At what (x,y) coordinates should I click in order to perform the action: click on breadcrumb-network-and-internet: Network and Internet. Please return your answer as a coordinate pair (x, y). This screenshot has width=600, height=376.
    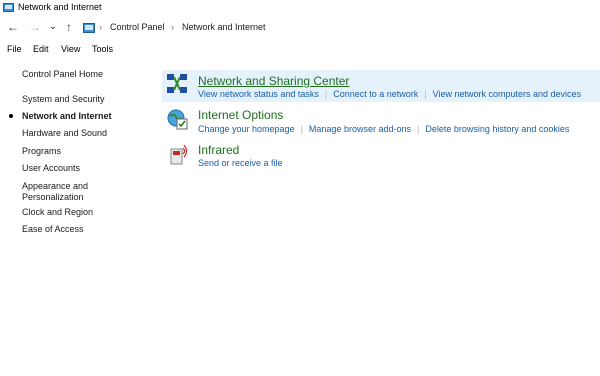
    Looking at the image, I should click on (224, 27).